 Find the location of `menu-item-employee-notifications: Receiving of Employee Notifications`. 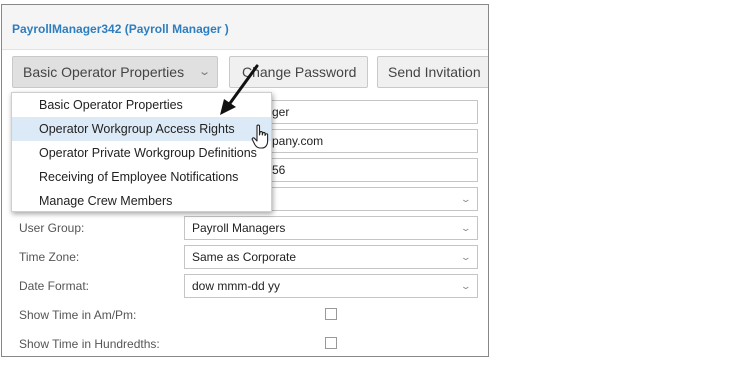

menu-item-employee-notifications: Receiving of Employee Notifications is located at coordinates (141, 177).